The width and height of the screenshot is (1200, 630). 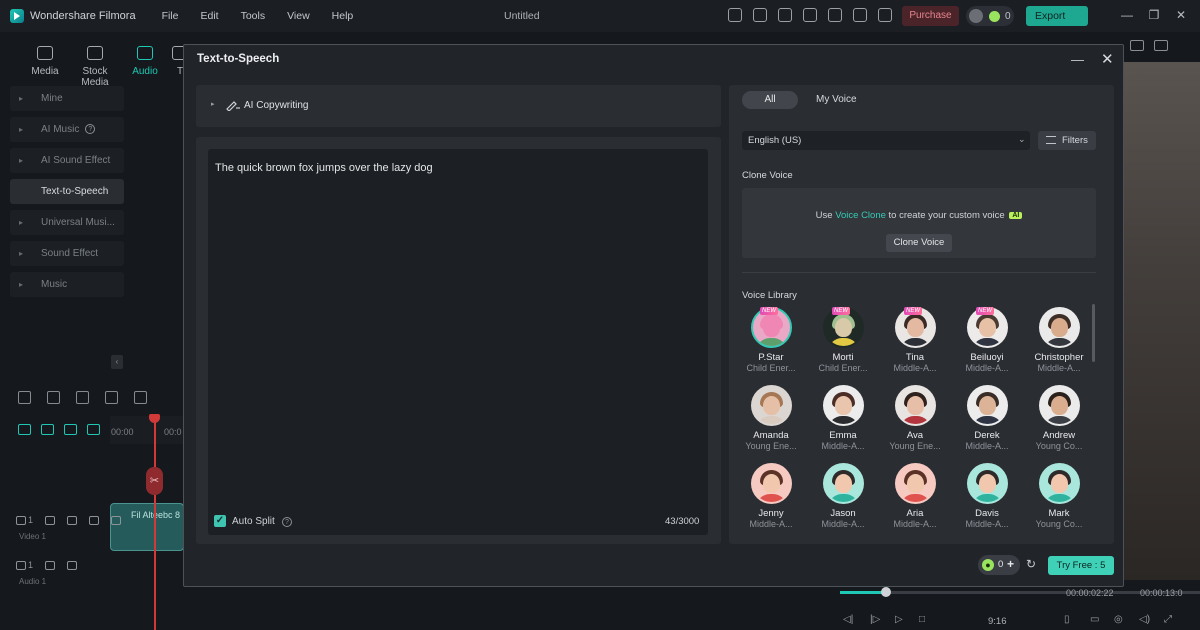 I want to click on fullscreen-icon: ⤢, so click(x=1168, y=619).